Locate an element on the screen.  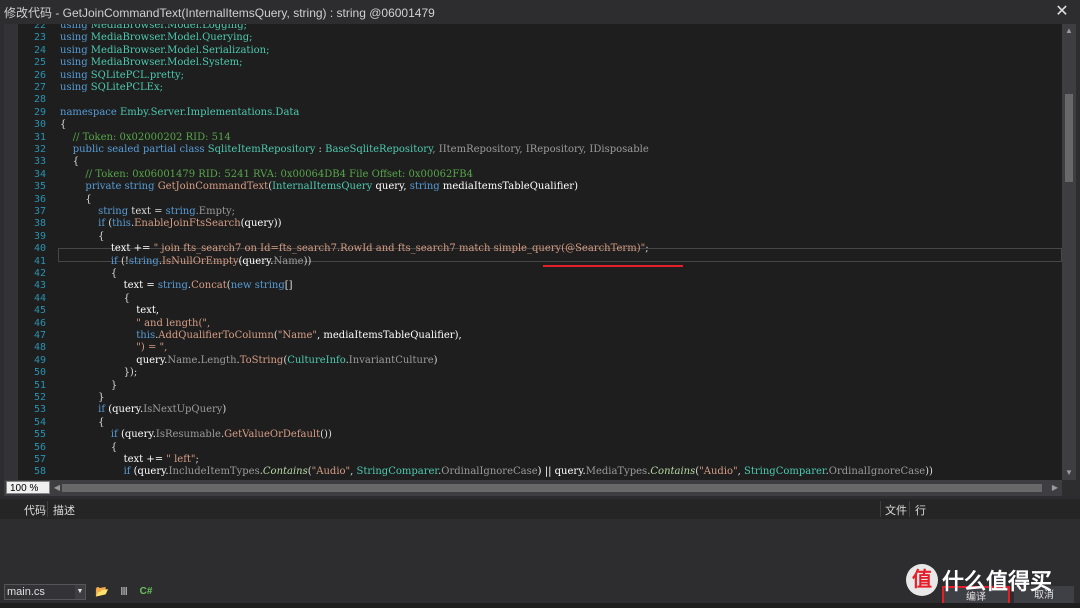
code-token: , mediaItemsTableQualifier), is located at coordinates (389, 335).